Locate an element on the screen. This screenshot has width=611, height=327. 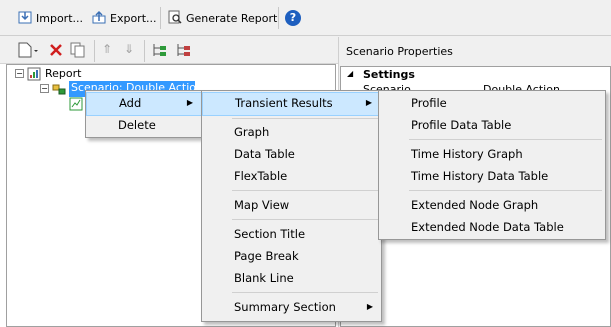
collapse-all-icon is located at coordinates (184, 51).